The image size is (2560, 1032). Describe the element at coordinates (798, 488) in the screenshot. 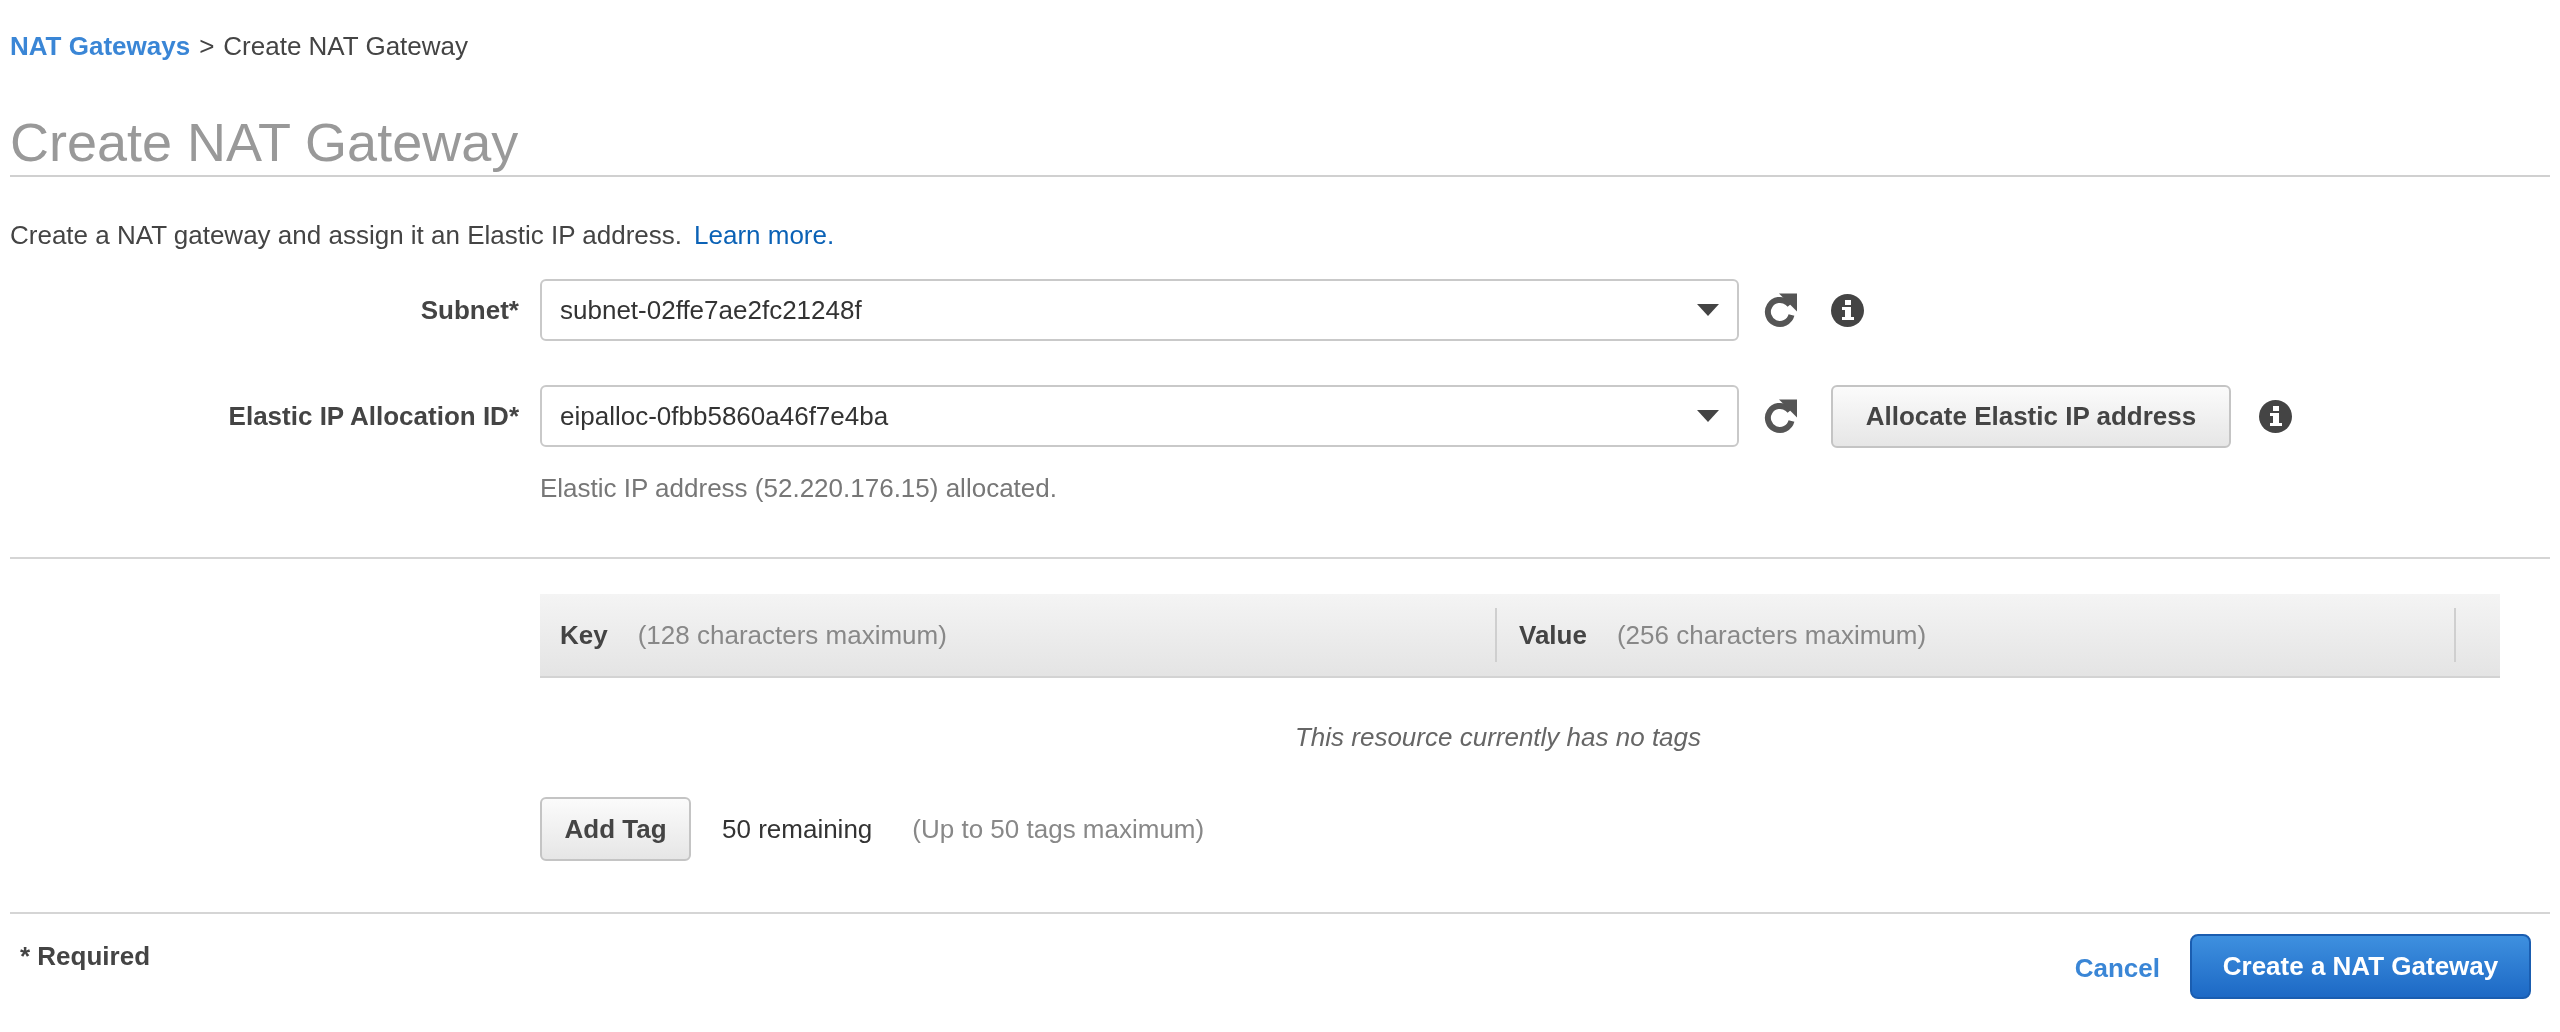

I see `field-hint: Elastic IP address (52.220.176.15) allocated.` at that location.